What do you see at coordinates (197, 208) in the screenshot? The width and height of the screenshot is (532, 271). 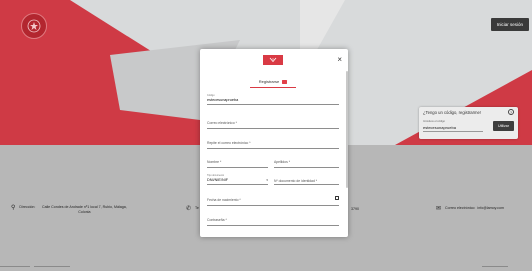 I see `phone-prefix: Te` at bounding box center [197, 208].